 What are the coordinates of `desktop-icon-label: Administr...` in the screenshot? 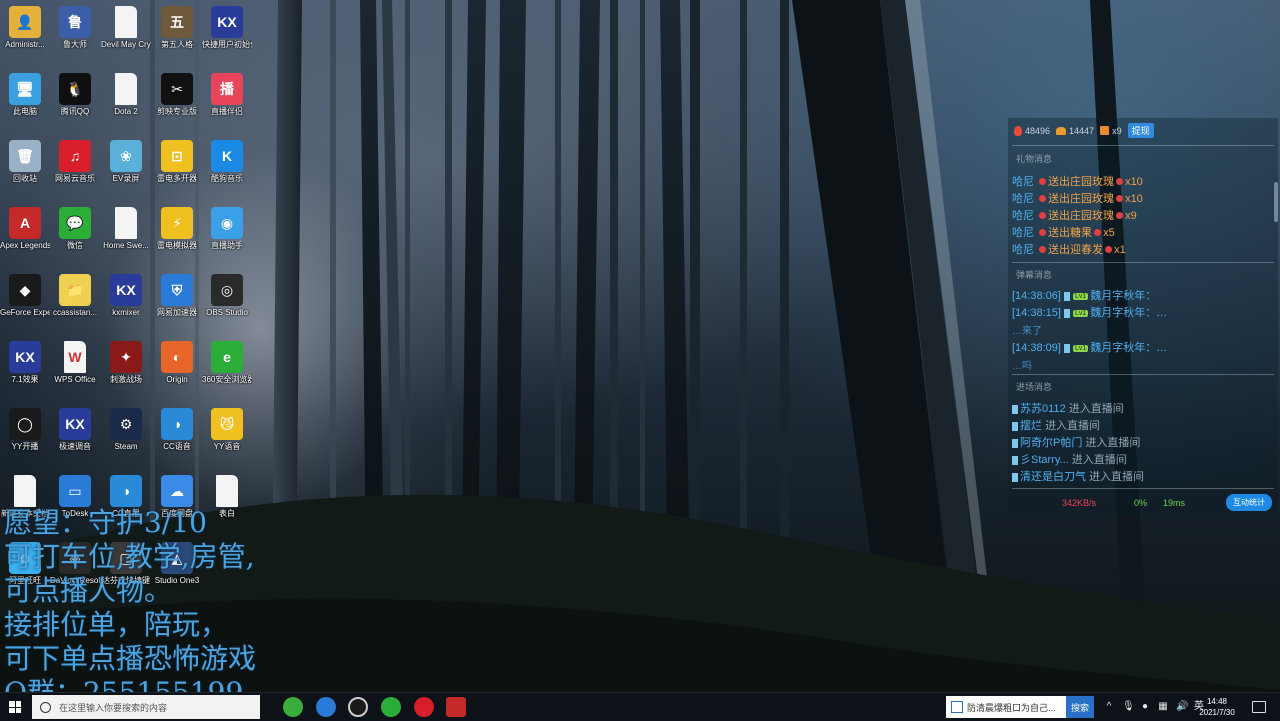 It's located at (25, 44).